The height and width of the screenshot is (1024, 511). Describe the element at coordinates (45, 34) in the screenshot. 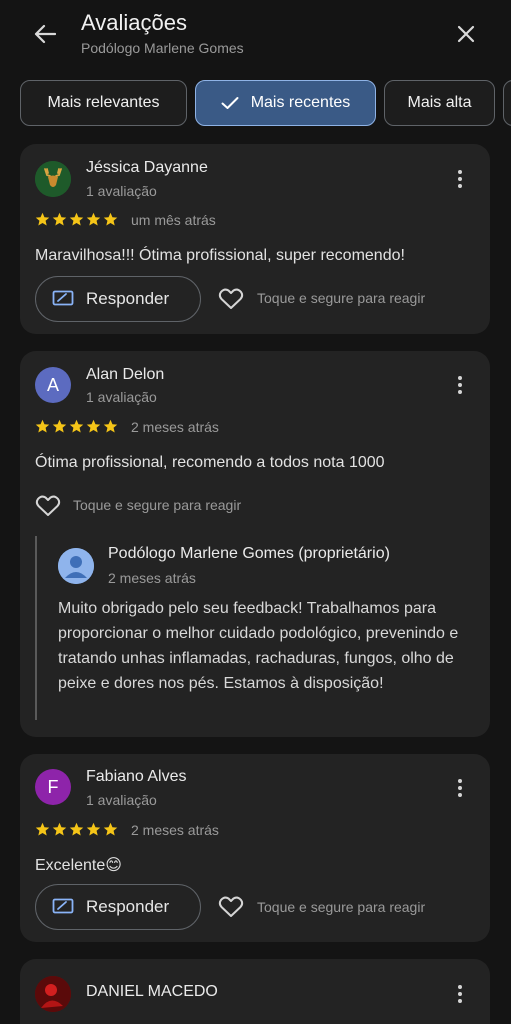

I see `back-arrow-icon` at that location.